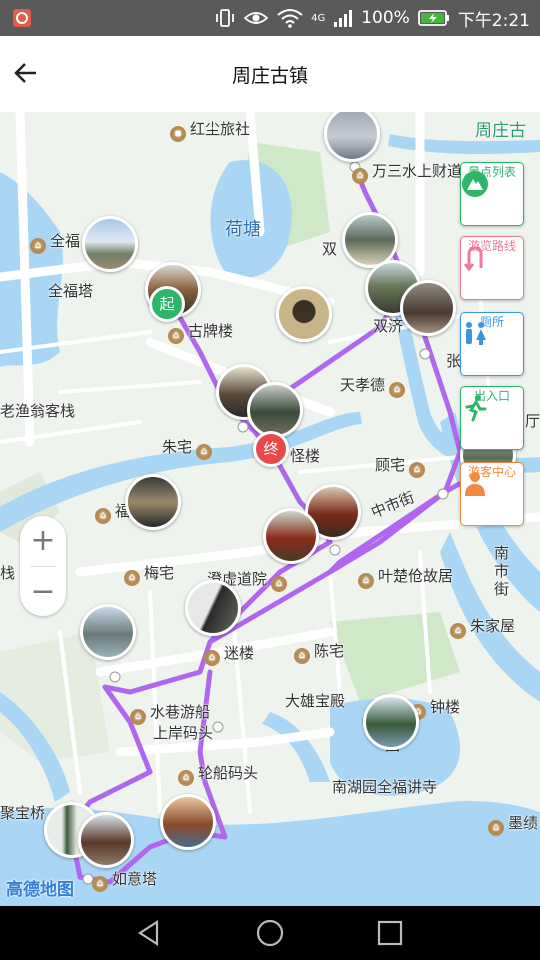 The height and width of the screenshot is (960, 540). Describe the element at coordinates (183, 733) in the screenshot. I see `map-label-shangan: 上岸码头` at that location.